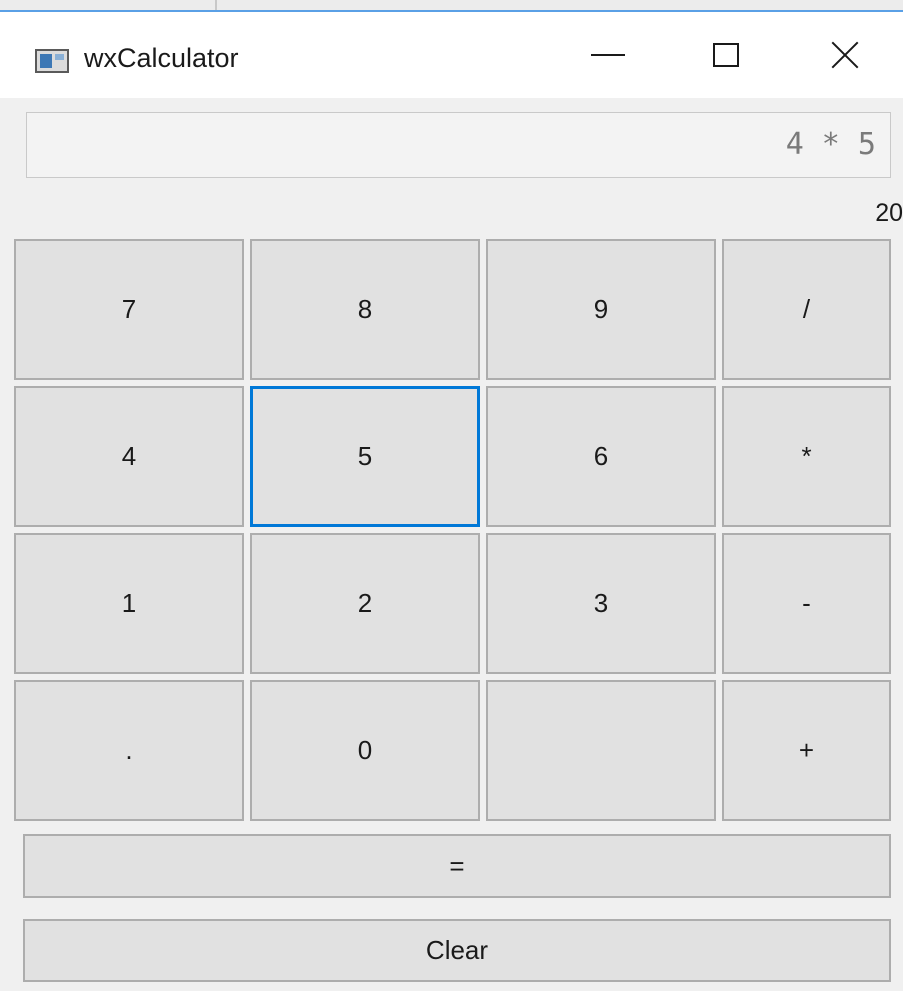 The height and width of the screenshot is (991, 903). I want to click on app-window-icon, so click(52, 61).